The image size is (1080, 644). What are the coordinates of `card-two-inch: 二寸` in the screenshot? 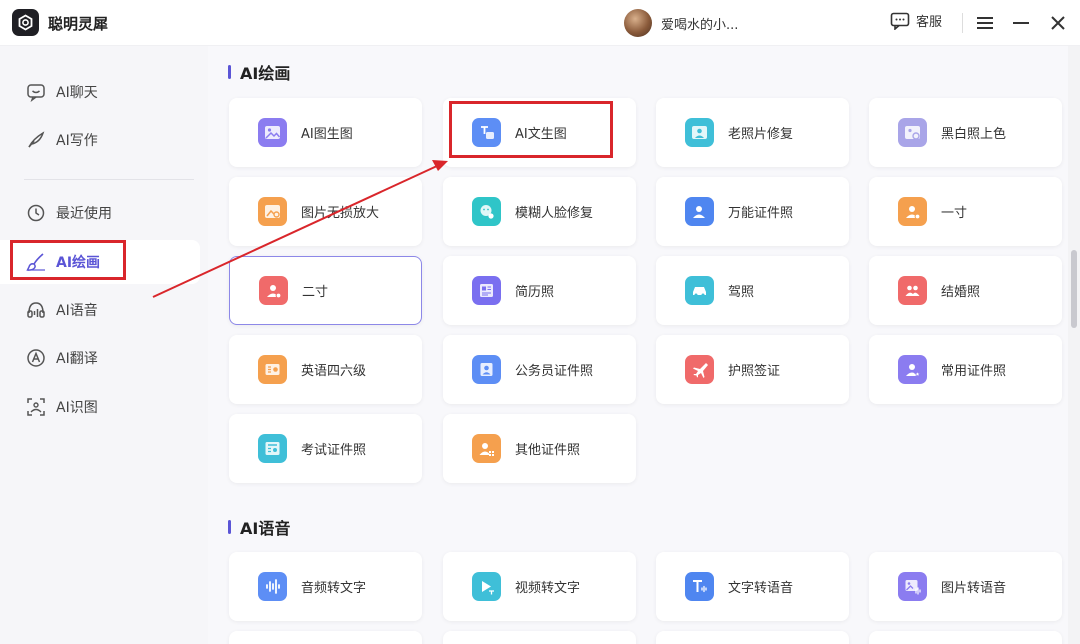 It's located at (325, 290).